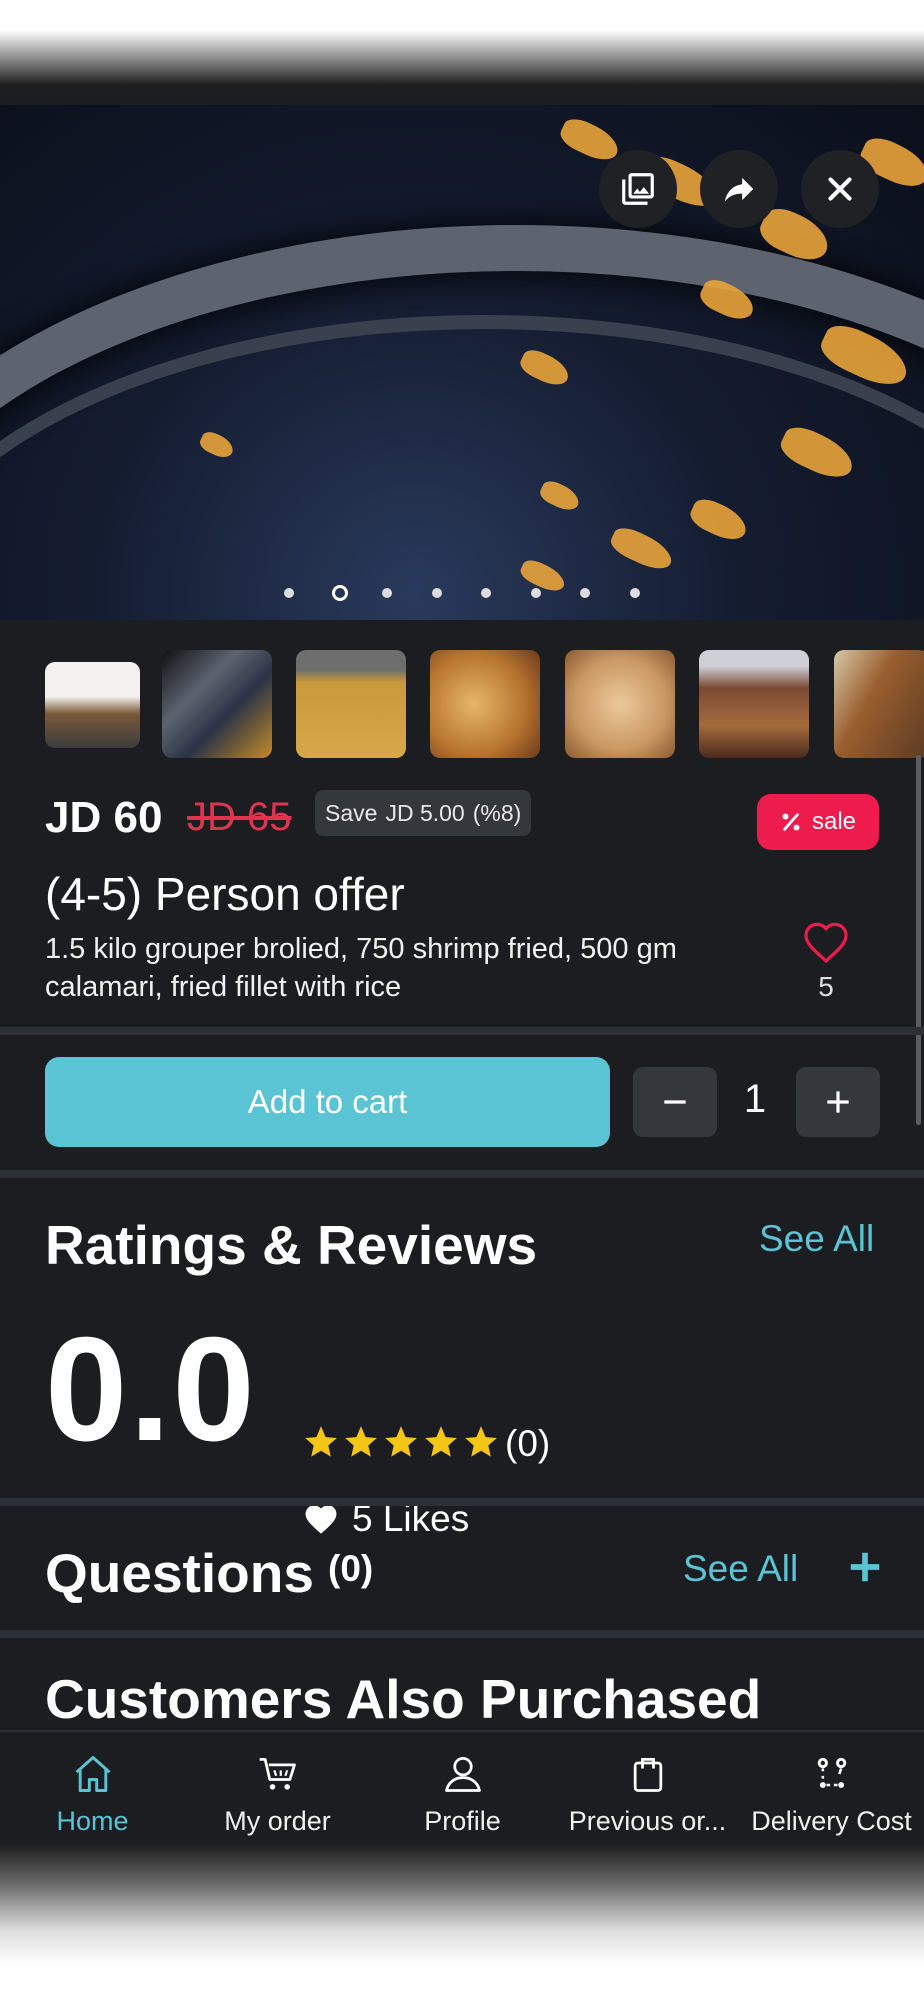 Image resolution: width=924 pixels, height=2000 pixels. I want to click on home-icon, so click(92, 1774).